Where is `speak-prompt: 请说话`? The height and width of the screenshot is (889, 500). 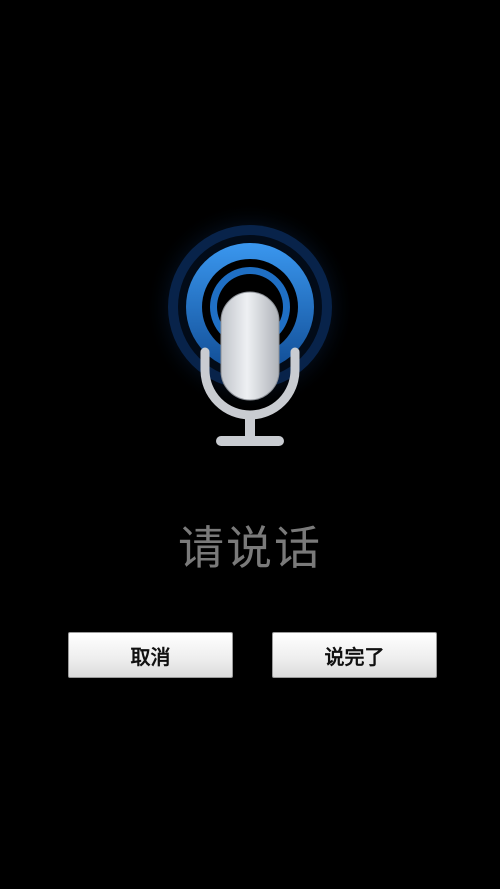
speak-prompt: 请说话 is located at coordinates (250, 548).